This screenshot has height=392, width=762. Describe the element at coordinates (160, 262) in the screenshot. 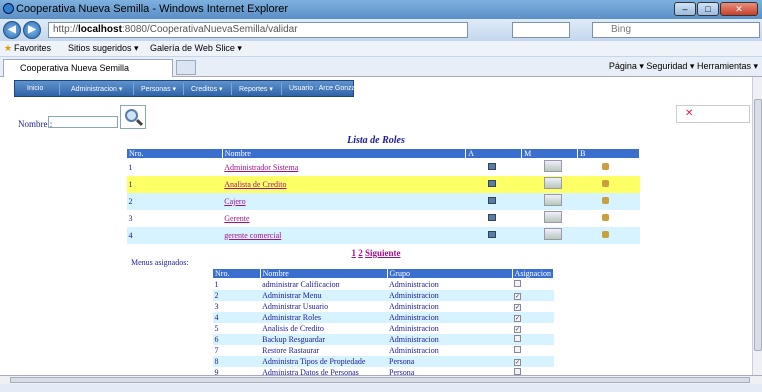

I see `menus-label: Menus asignados:` at that location.